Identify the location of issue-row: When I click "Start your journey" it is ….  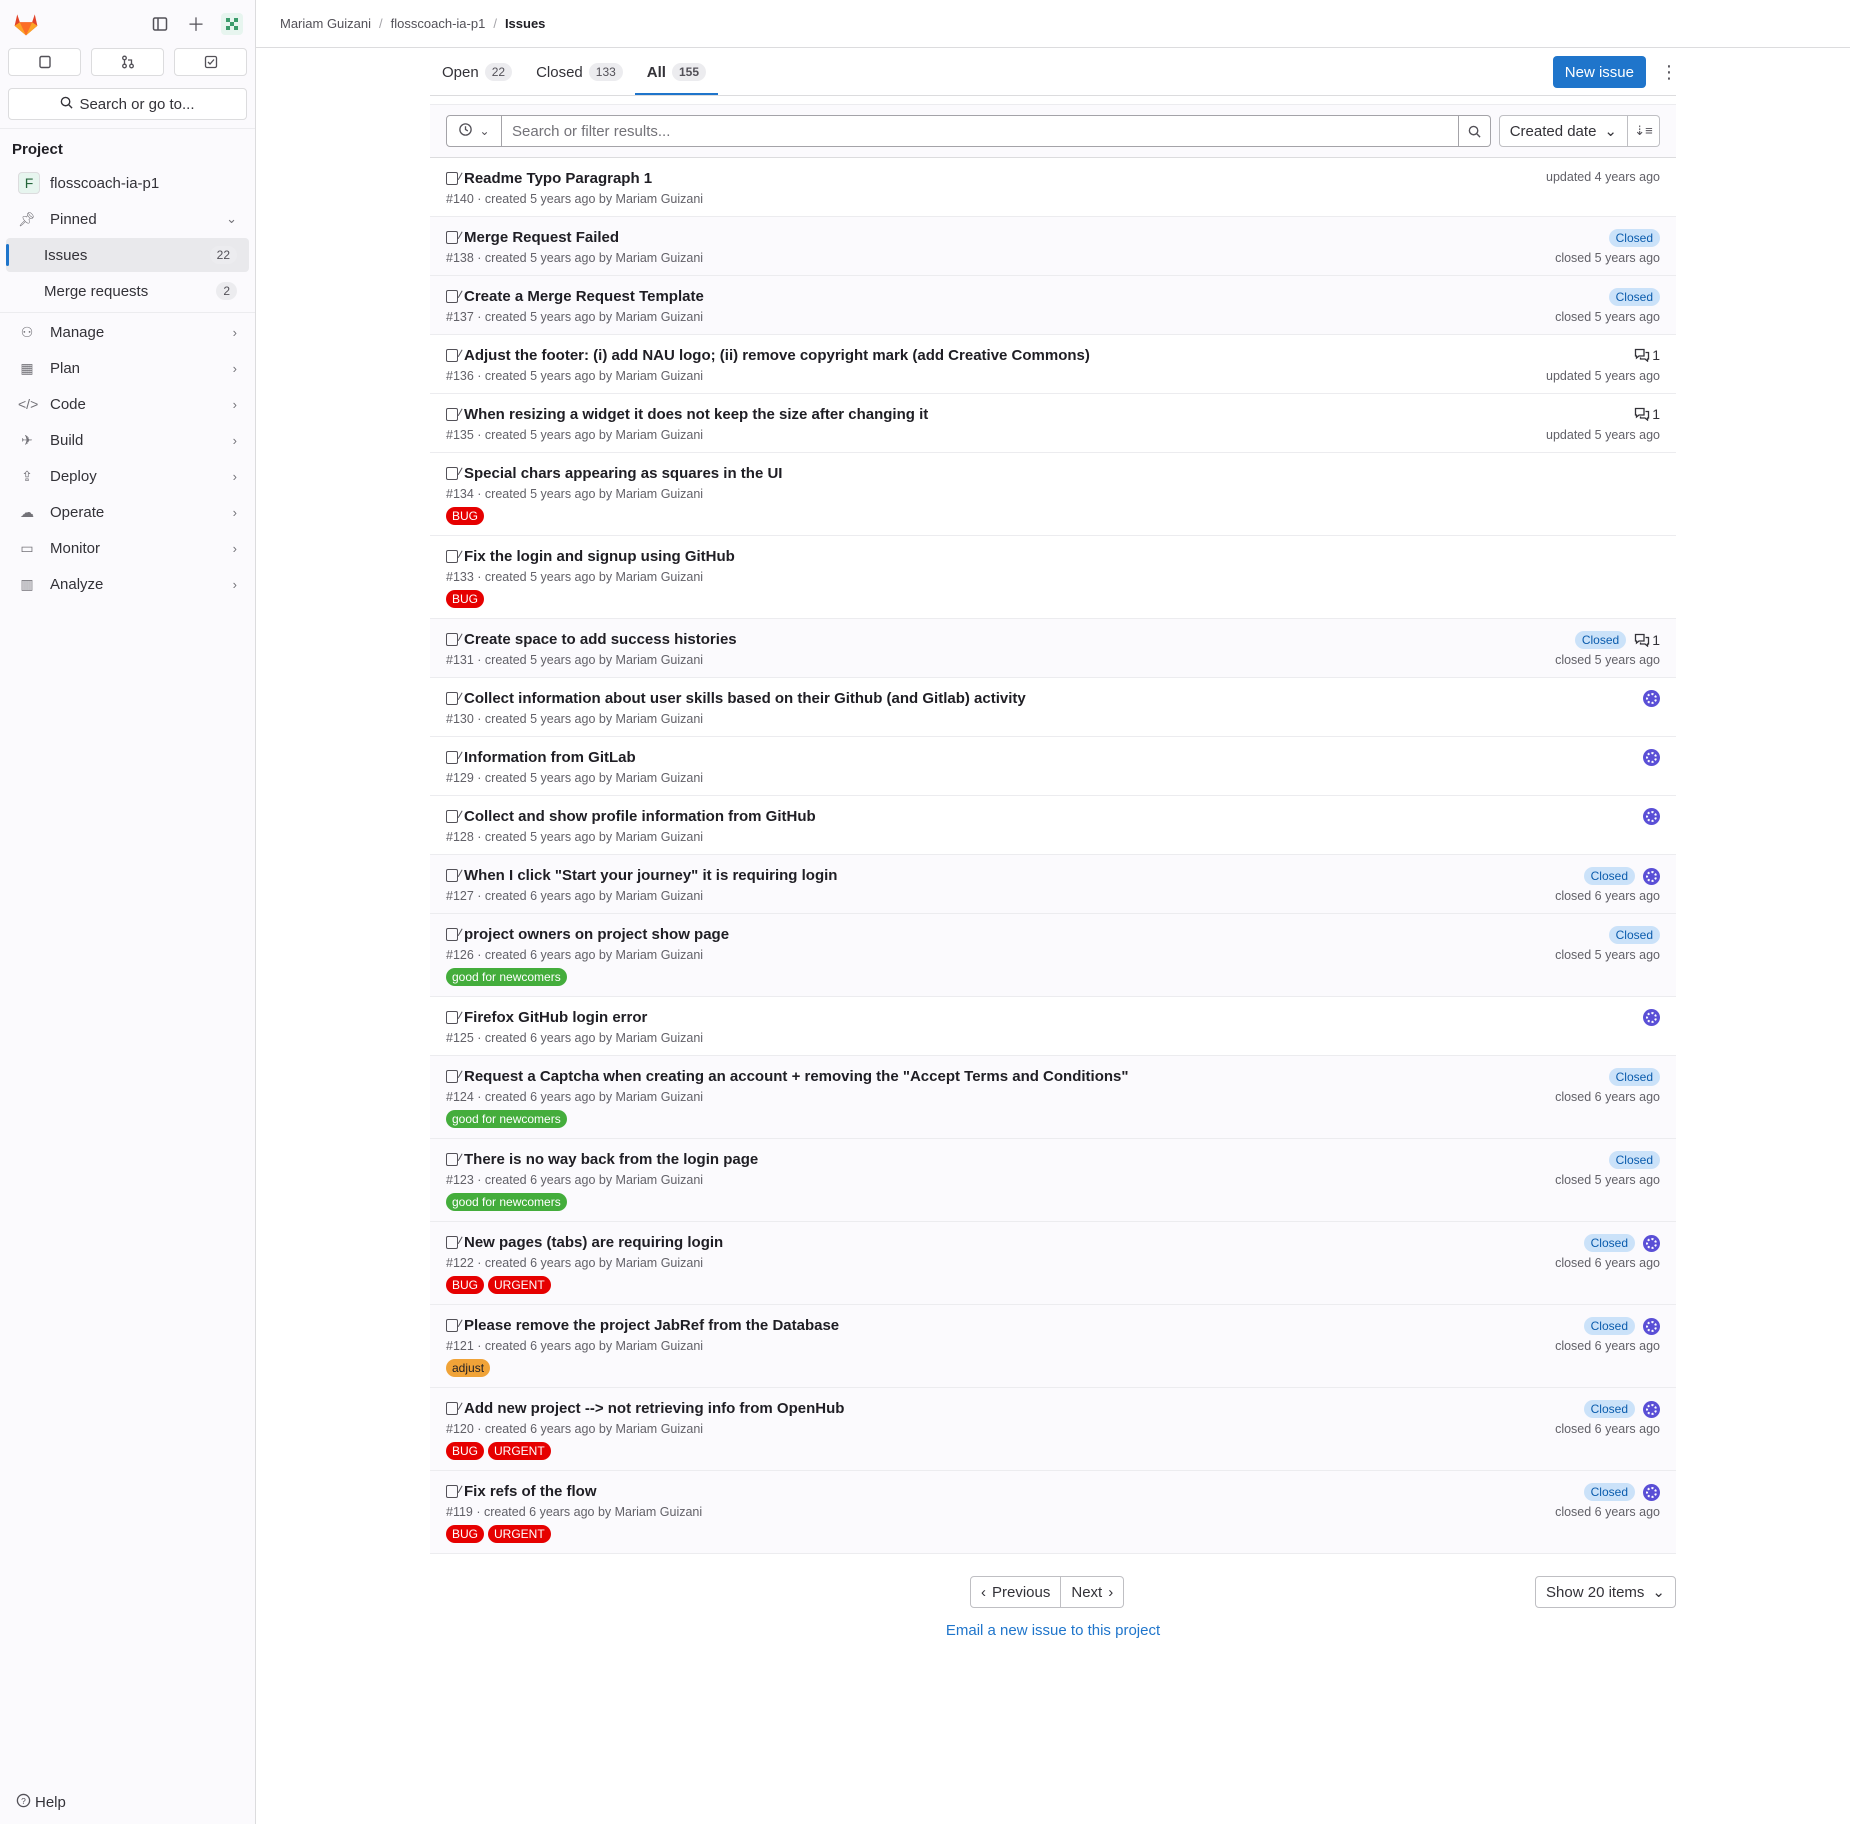
(1053, 884).